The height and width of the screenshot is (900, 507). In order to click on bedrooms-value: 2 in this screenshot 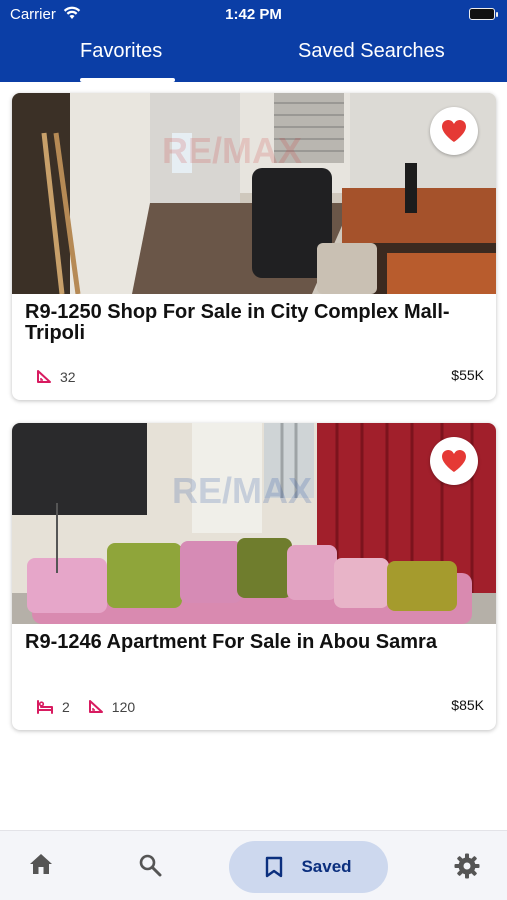, I will do `click(66, 707)`.